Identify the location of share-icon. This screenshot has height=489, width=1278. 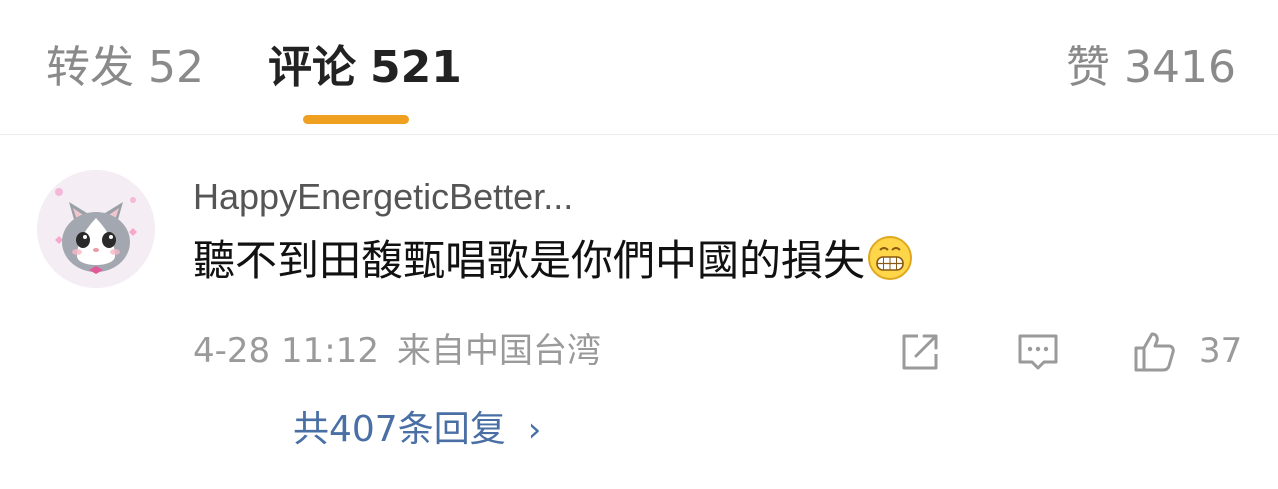
(920, 352).